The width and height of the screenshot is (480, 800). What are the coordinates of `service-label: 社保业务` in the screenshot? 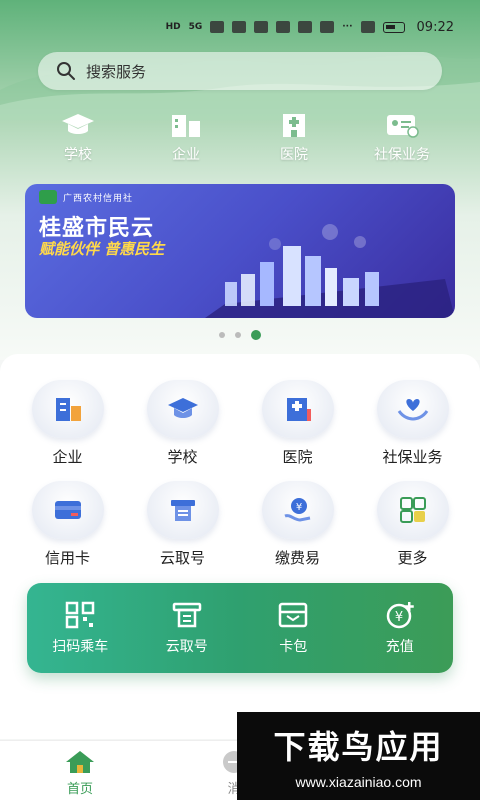 It's located at (412, 457).